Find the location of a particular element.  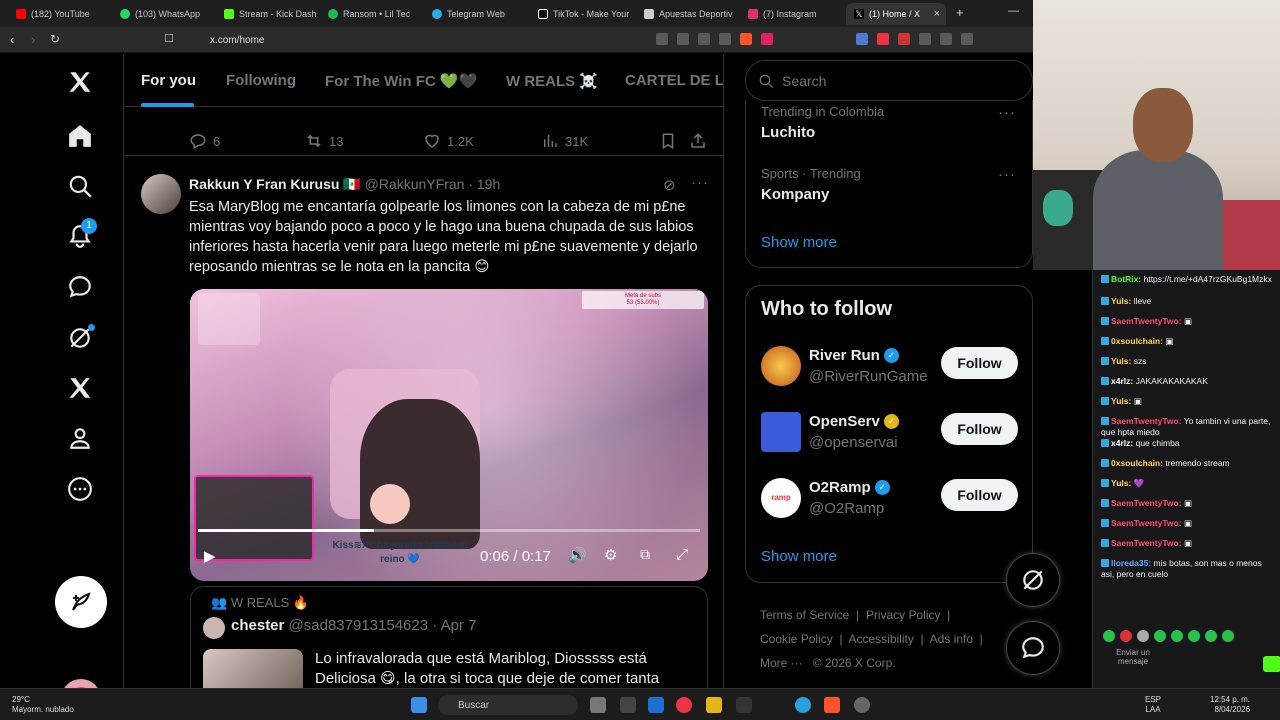

tab-whatsapp: (103) WhatsApp is located at coordinates (162, 14).